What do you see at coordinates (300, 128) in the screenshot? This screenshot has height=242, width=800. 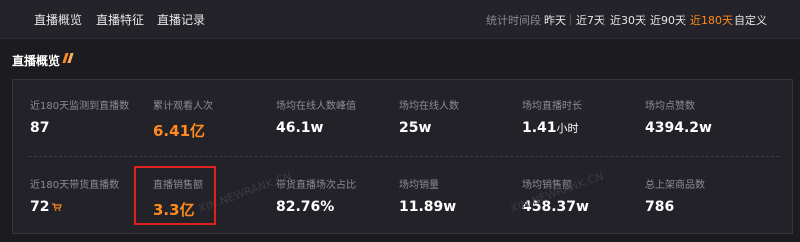 I see `metric-value: 46.1w` at bounding box center [300, 128].